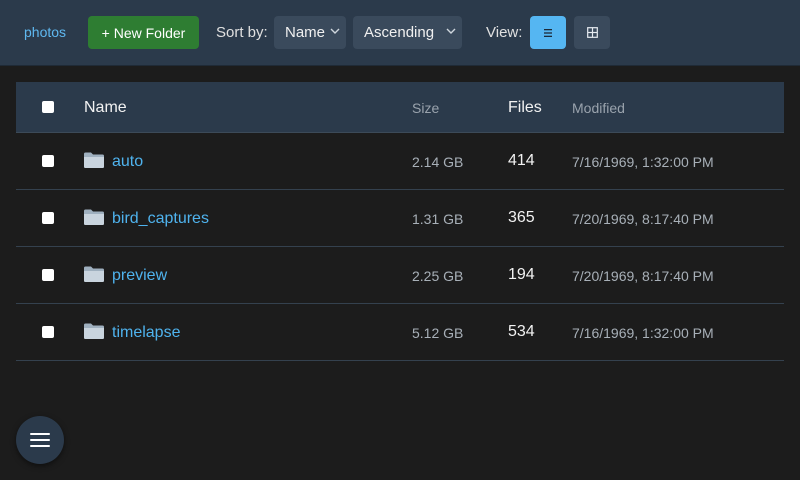 This screenshot has height=480, width=800. What do you see at coordinates (400, 107) in the screenshot?
I see `table-header: Name Size Files Modified` at bounding box center [400, 107].